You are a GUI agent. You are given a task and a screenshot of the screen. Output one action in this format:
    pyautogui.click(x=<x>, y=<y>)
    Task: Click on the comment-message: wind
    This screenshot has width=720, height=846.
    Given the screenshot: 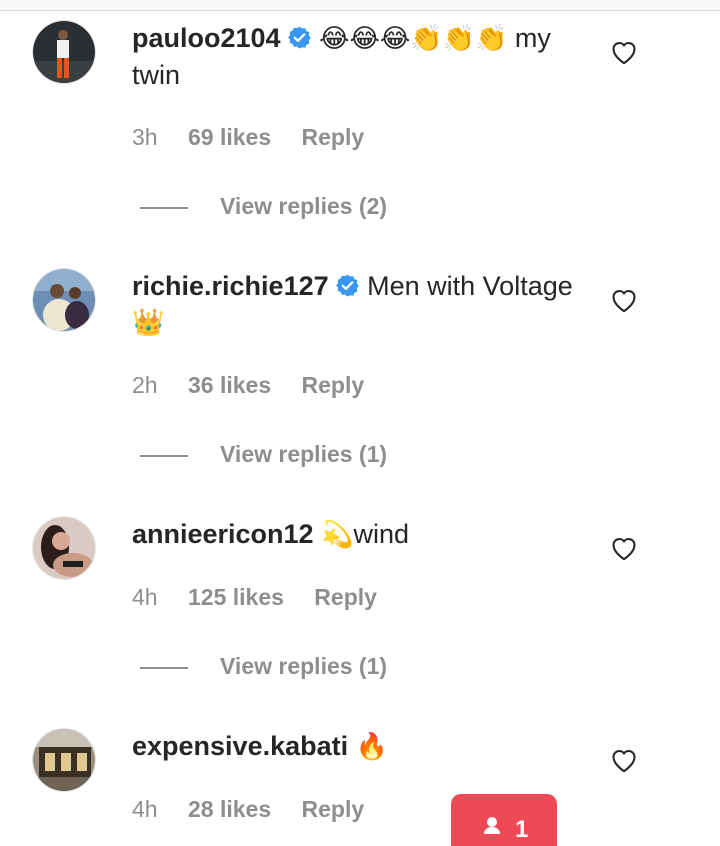 What is the action you would take?
    pyautogui.click(x=381, y=534)
    